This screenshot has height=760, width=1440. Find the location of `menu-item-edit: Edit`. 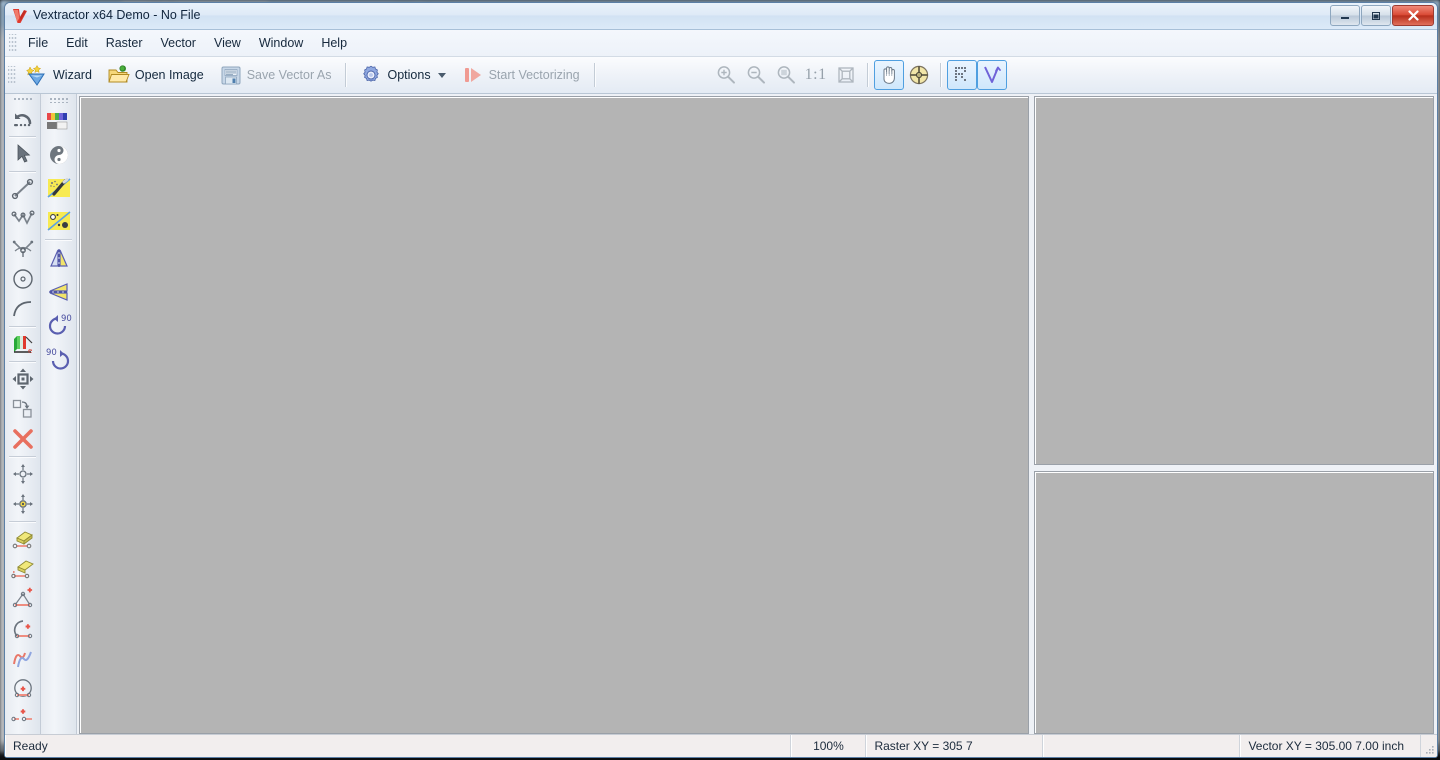

menu-item-edit: Edit is located at coordinates (77, 43).